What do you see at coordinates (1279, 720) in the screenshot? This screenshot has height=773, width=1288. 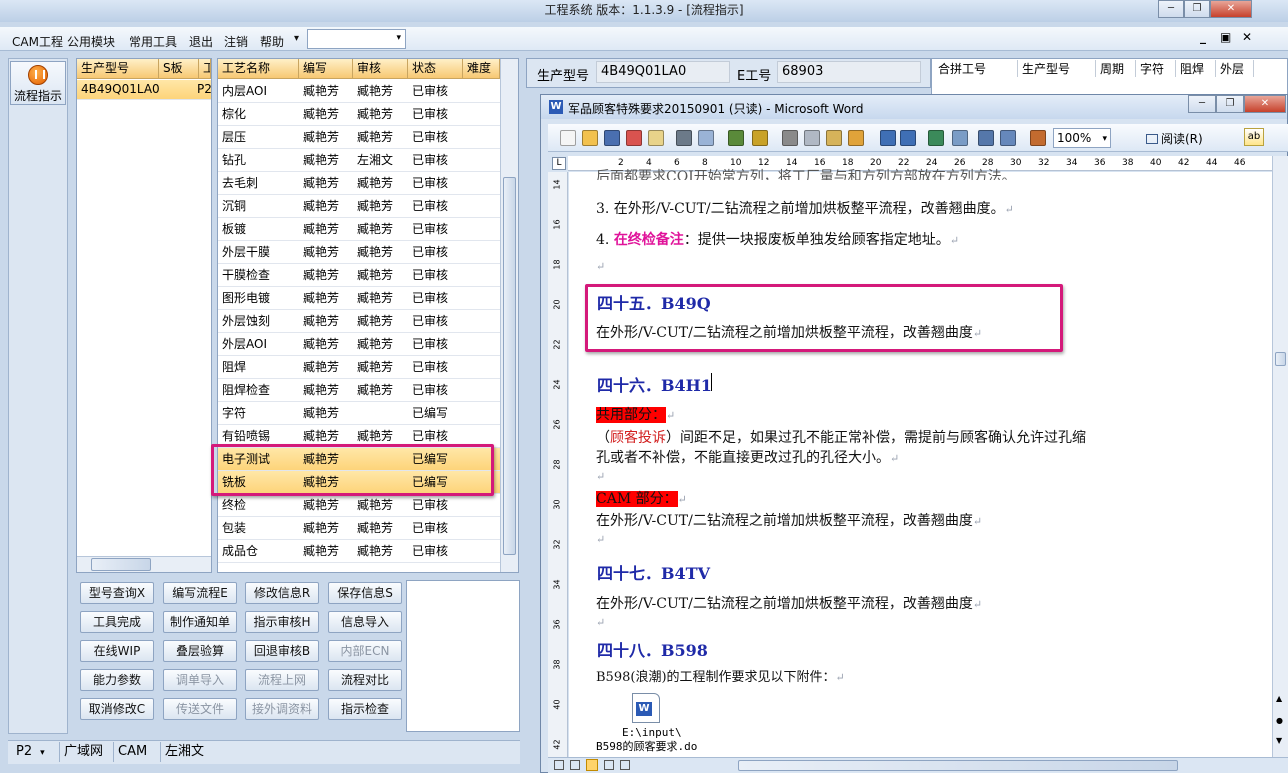 I see `select-browse-icon: ●` at bounding box center [1279, 720].